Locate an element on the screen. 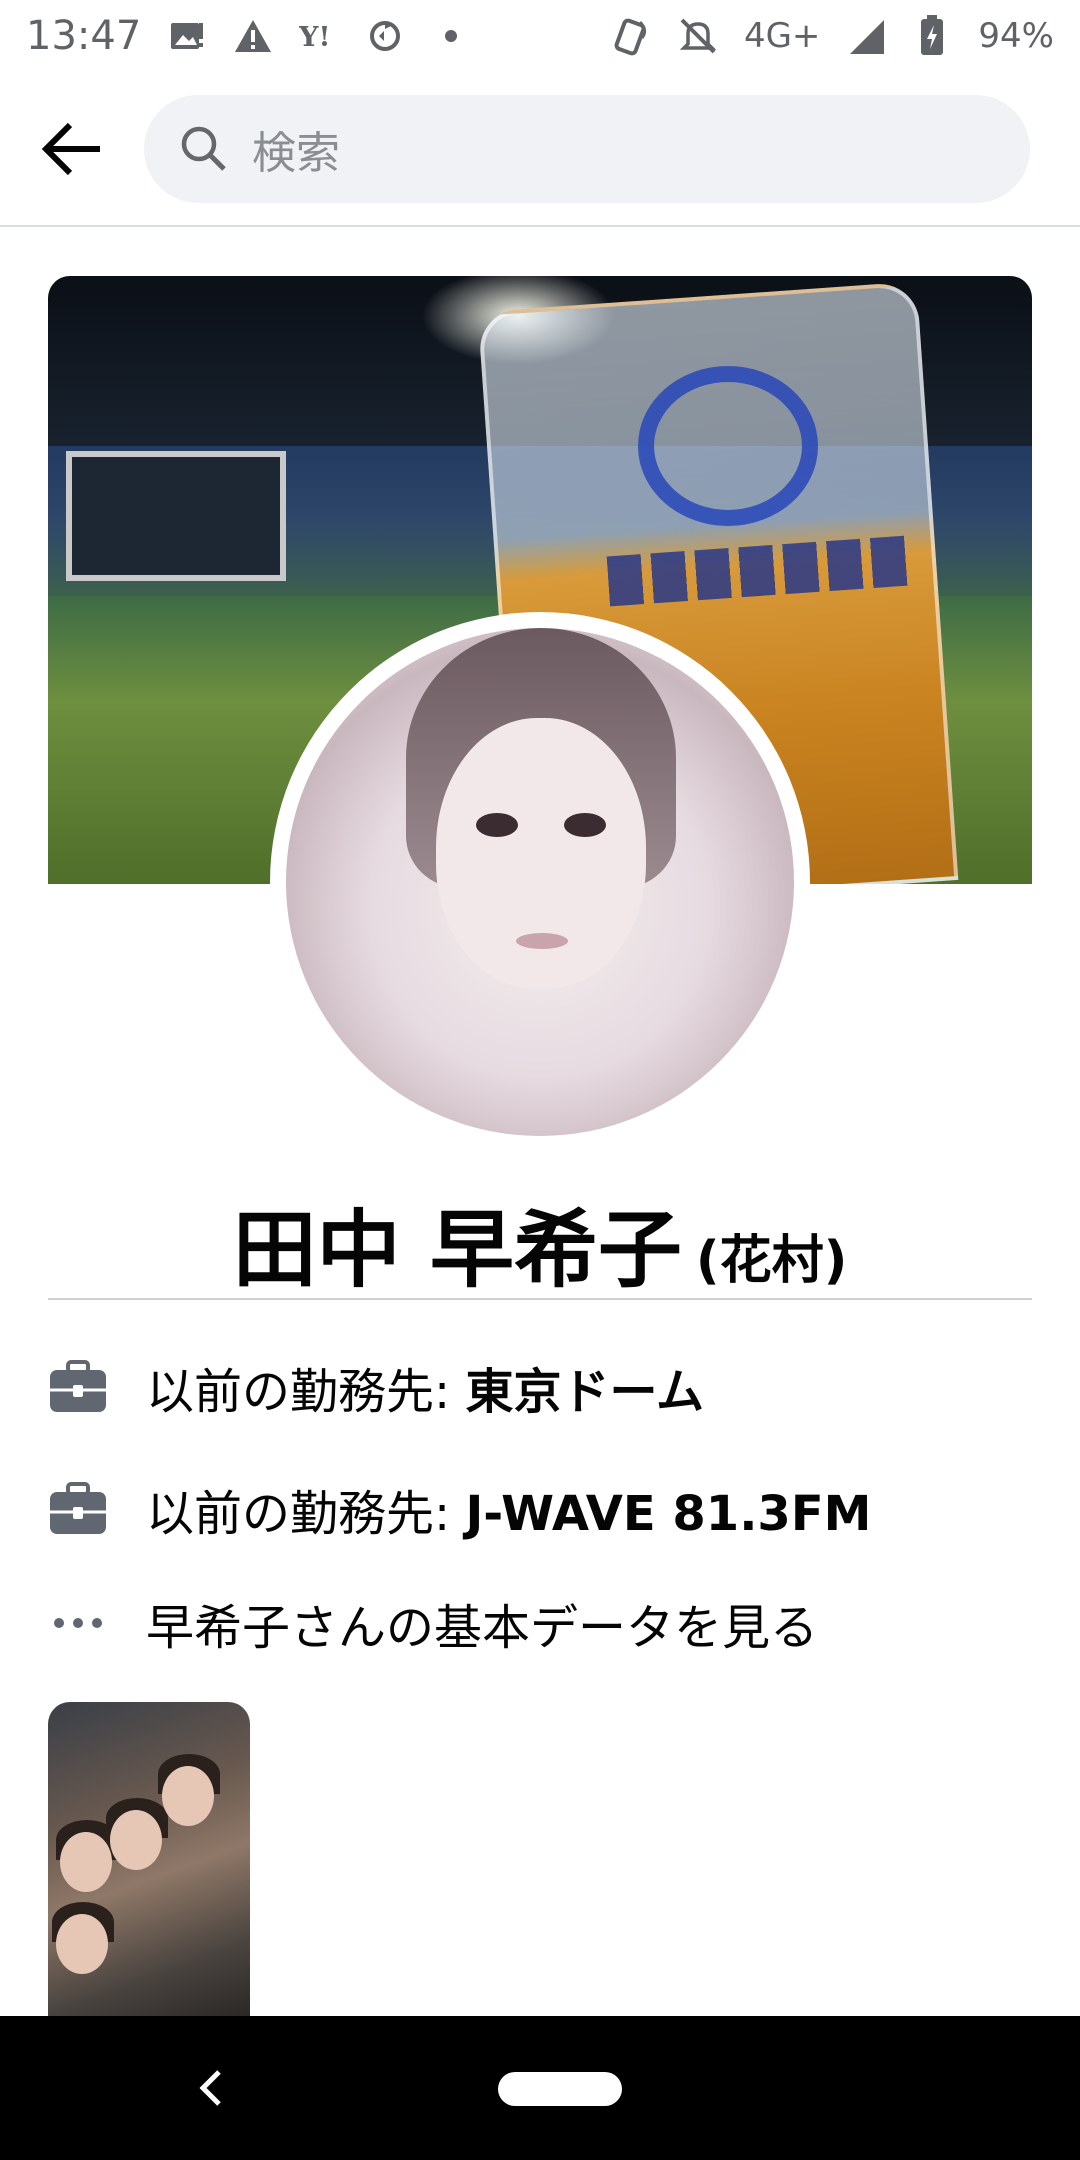  battery-level: 94% is located at coordinates (1016, 36).